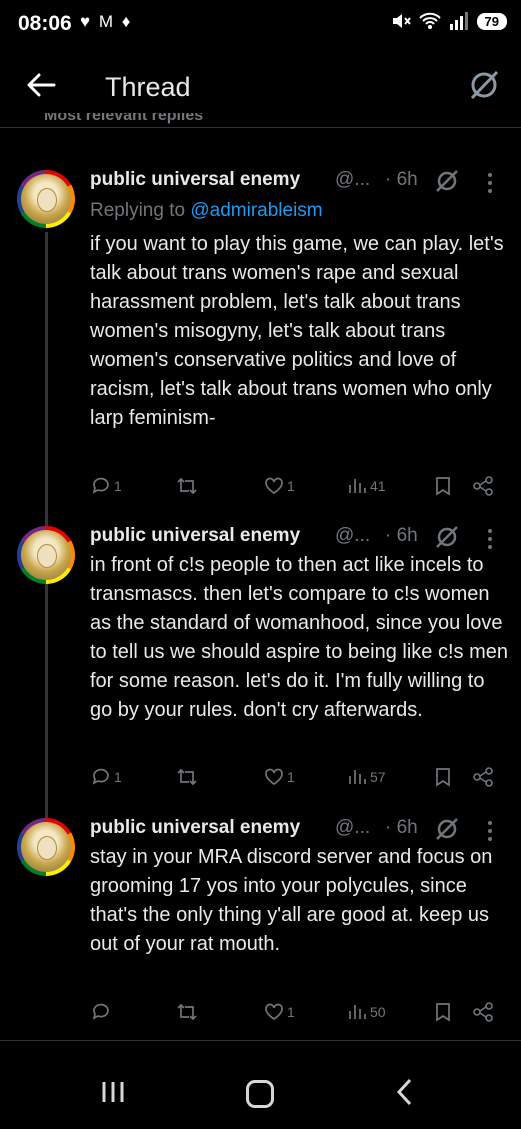 The width and height of the screenshot is (521, 1129). What do you see at coordinates (41, 85) in the screenshot?
I see `back-arrow-icon` at bounding box center [41, 85].